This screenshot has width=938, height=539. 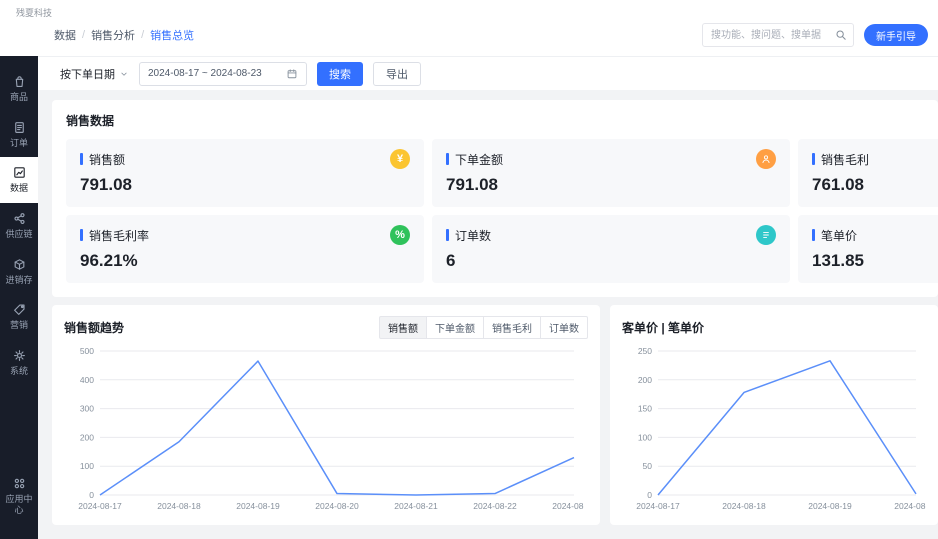 What do you see at coordinates (87, 74) in the screenshot?
I see `date-type-label: 按下单日期` at bounding box center [87, 74].